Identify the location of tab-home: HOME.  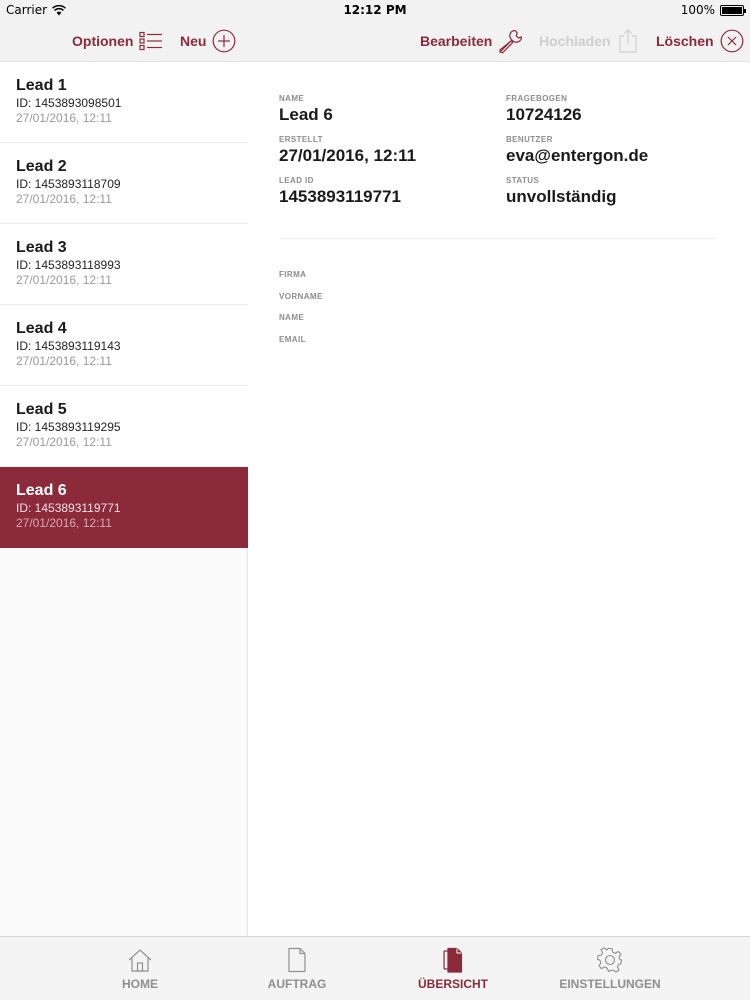
(140, 968).